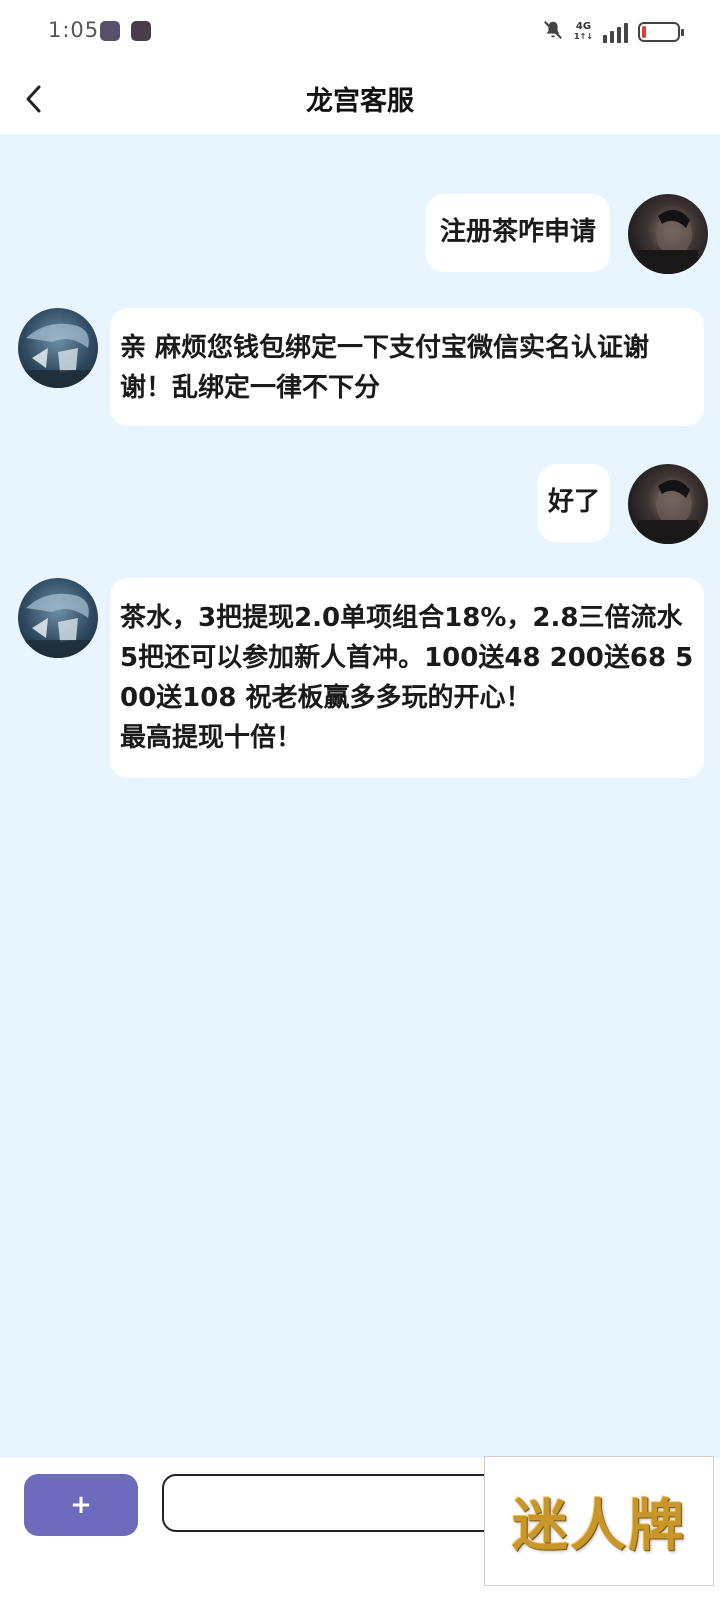 Image resolution: width=720 pixels, height=1600 pixels. What do you see at coordinates (599, 1525) in the screenshot?
I see `watermark-text: 迷人牌` at bounding box center [599, 1525].